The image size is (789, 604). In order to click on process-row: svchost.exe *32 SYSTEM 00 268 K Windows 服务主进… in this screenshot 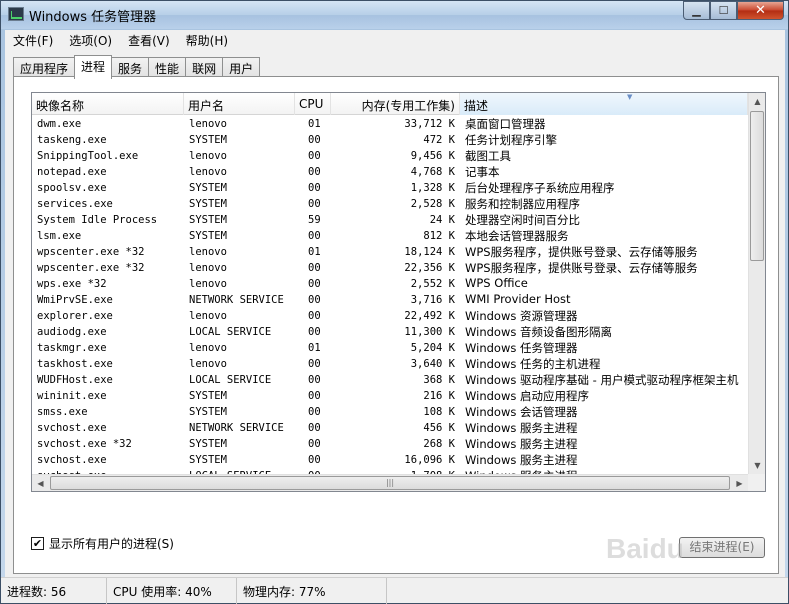, I will do `click(390, 444)`.